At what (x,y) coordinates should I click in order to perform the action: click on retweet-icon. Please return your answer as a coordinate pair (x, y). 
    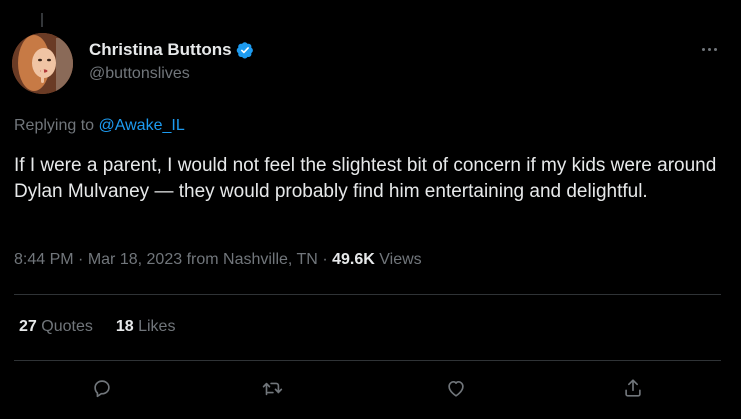
    Looking at the image, I should click on (272, 389).